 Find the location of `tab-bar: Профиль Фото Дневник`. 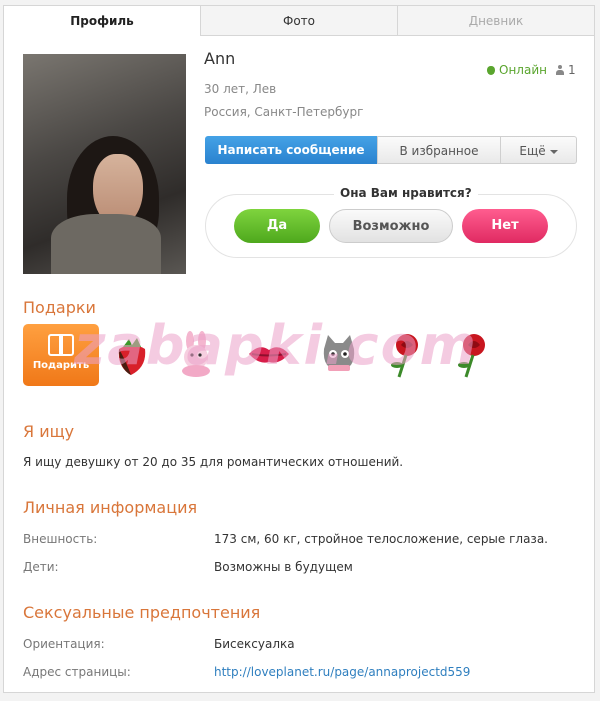

tab-bar: Профиль Фото Дневник is located at coordinates (299, 21).